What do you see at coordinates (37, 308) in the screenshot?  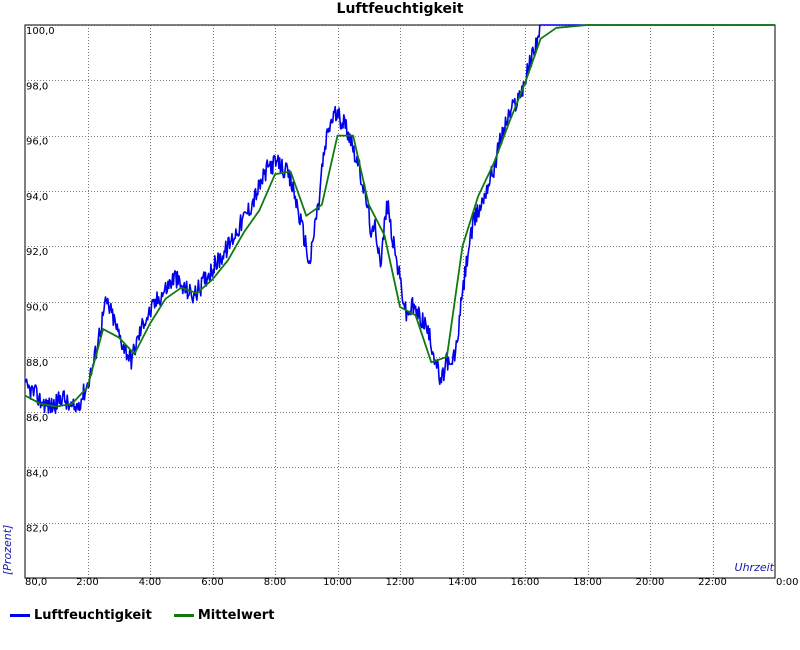 I see `y-tick-label: 90,0` at bounding box center [37, 308].